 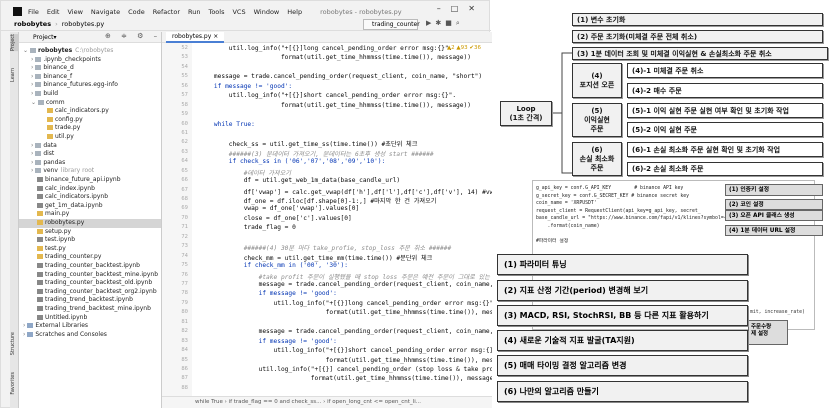 I want to click on step-2: (2) 주문 초기화(미체결 주문 전체 취소), so click(x=697, y=36).